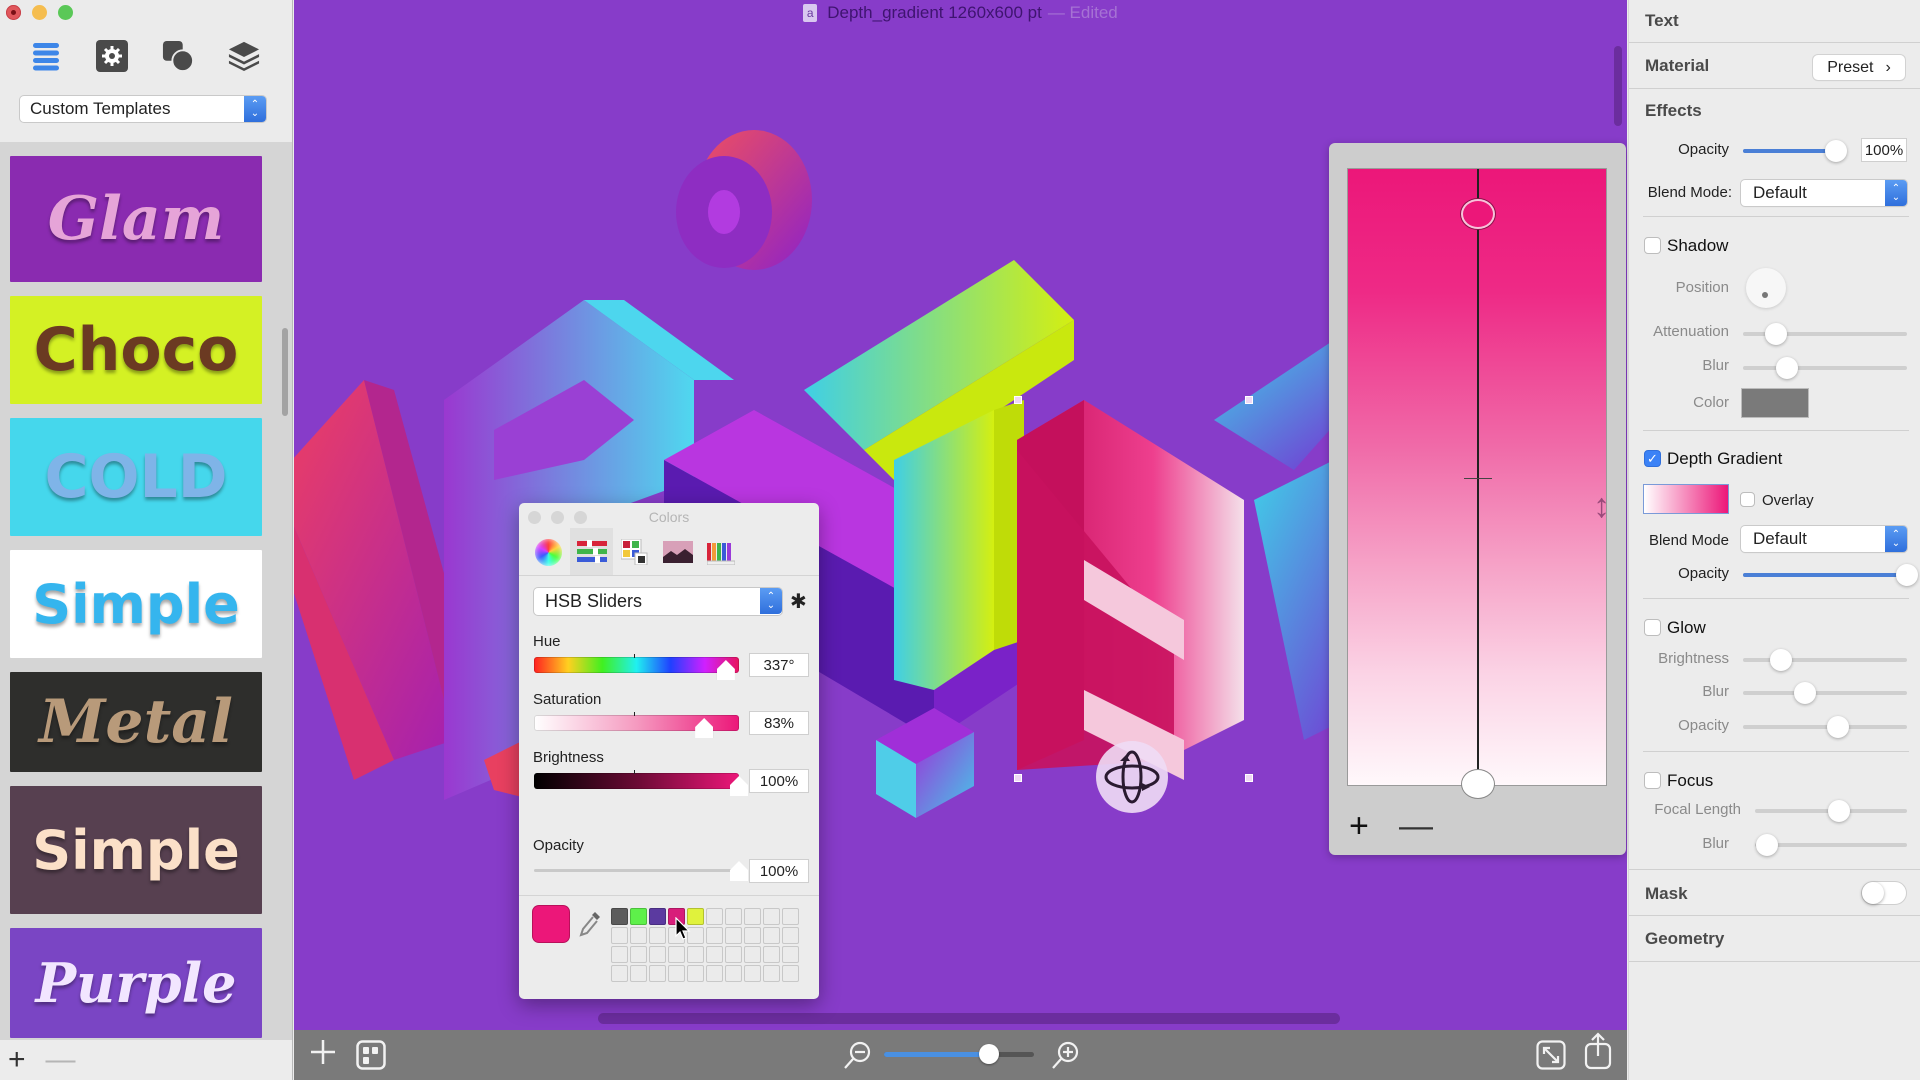 The width and height of the screenshot is (1920, 1080). Describe the element at coordinates (1478, 483) in the screenshot. I see `gradient-preview: ↕` at that location.